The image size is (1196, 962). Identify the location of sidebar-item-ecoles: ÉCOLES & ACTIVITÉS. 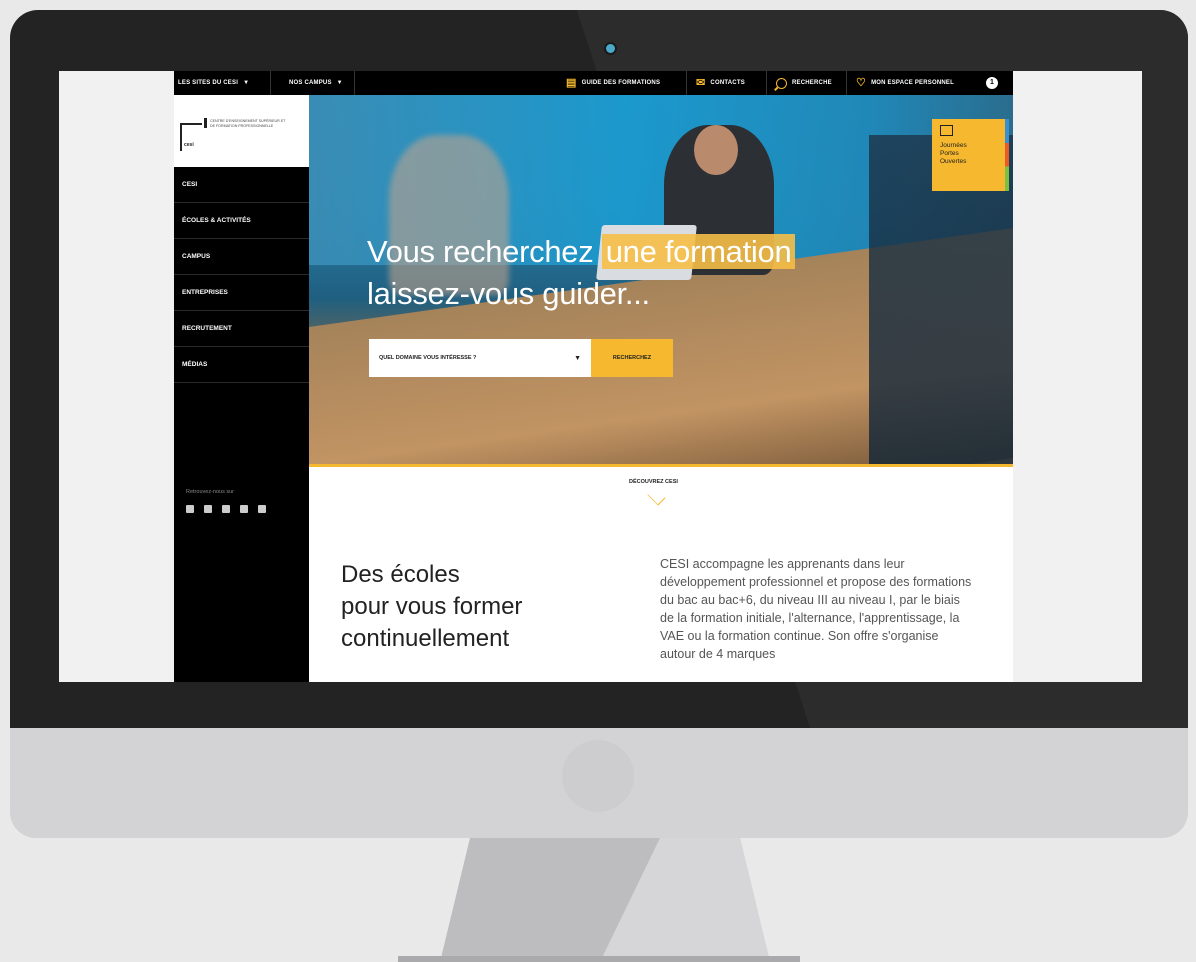
(241, 221).